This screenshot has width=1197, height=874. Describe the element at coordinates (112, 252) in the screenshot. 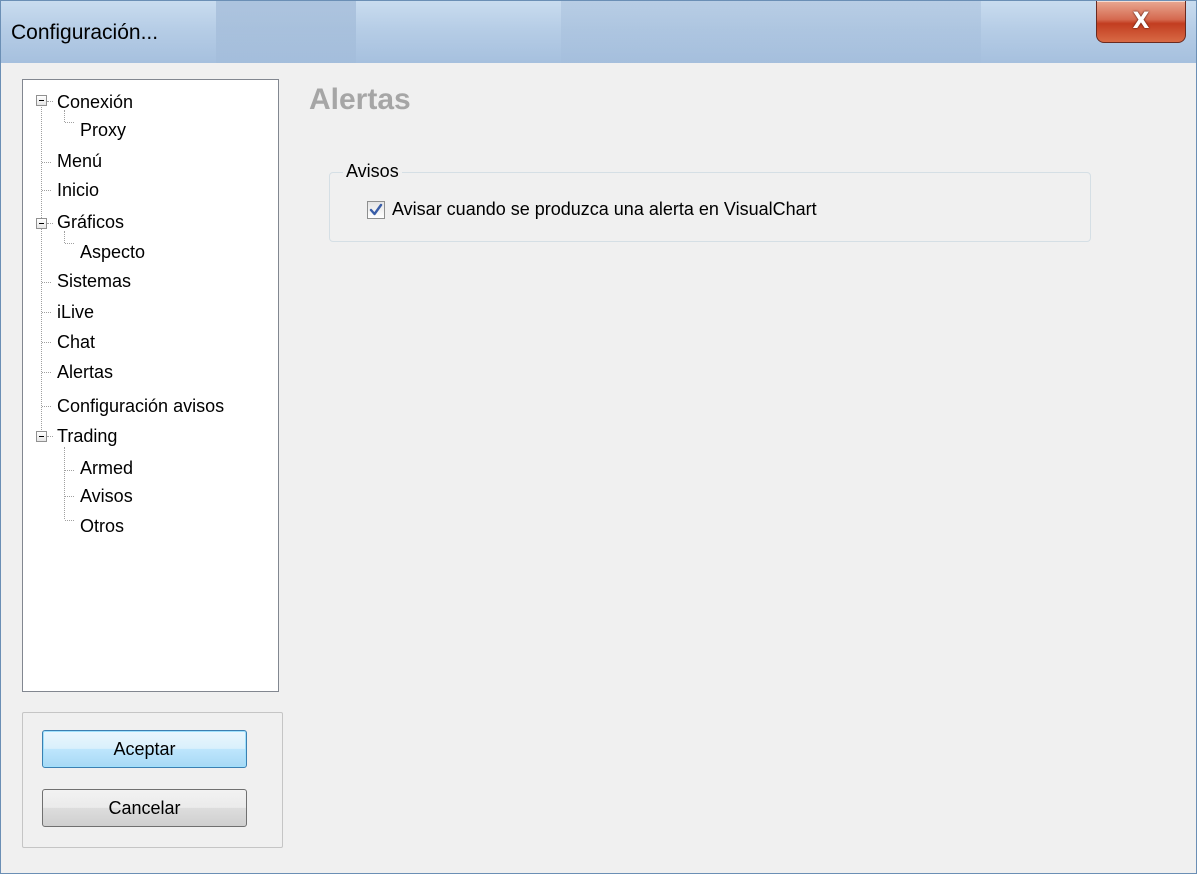

I see `tree-item-aspecto: Aspecto` at that location.